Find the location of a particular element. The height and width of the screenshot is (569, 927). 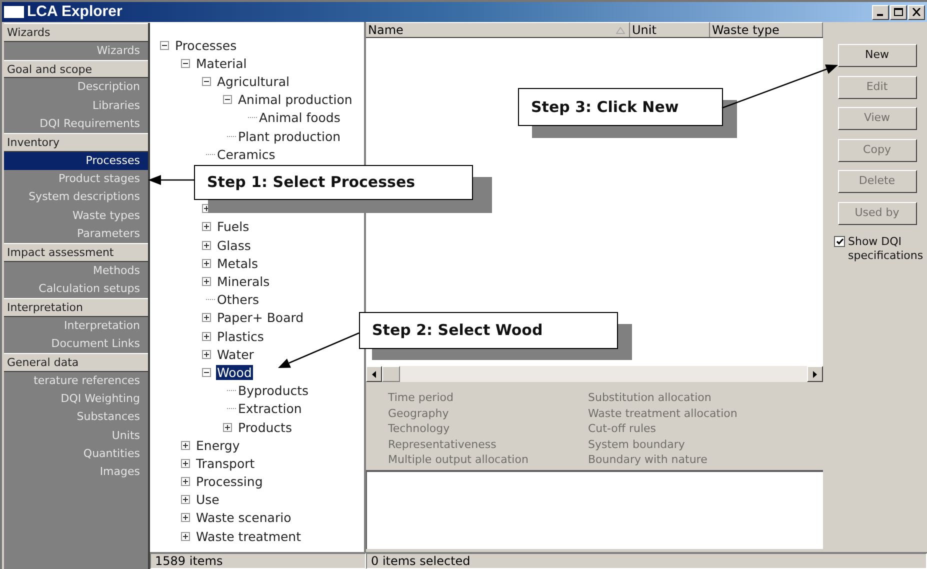

tree-item: Minerals is located at coordinates (243, 282).